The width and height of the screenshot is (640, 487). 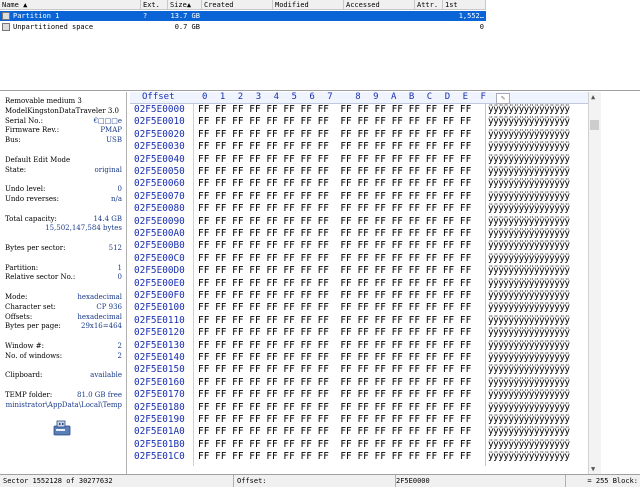 What do you see at coordinates (24, 346) in the screenshot?
I see `info-key: Window #:` at bounding box center [24, 346].